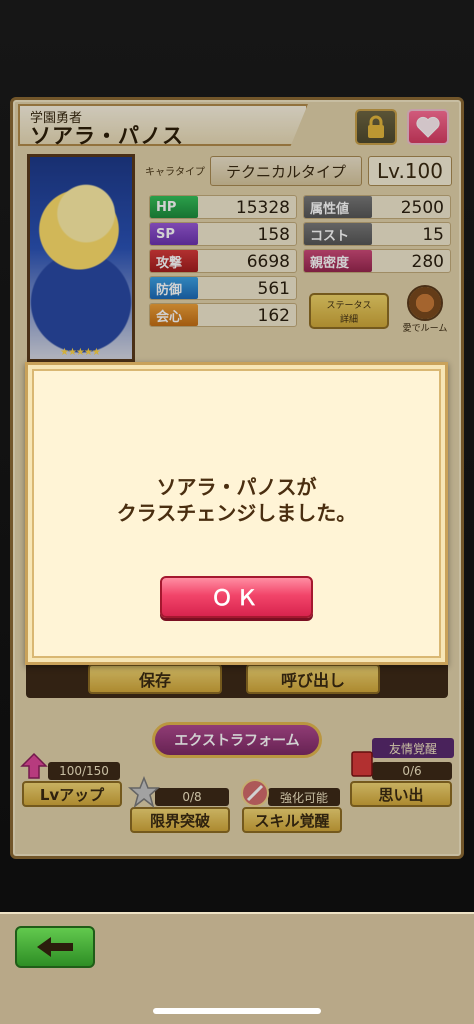 This screenshot has width=474, height=1024. Describe the element at coordinates (237, 1011) in the screenshot. I see `home-indicator` at that location.